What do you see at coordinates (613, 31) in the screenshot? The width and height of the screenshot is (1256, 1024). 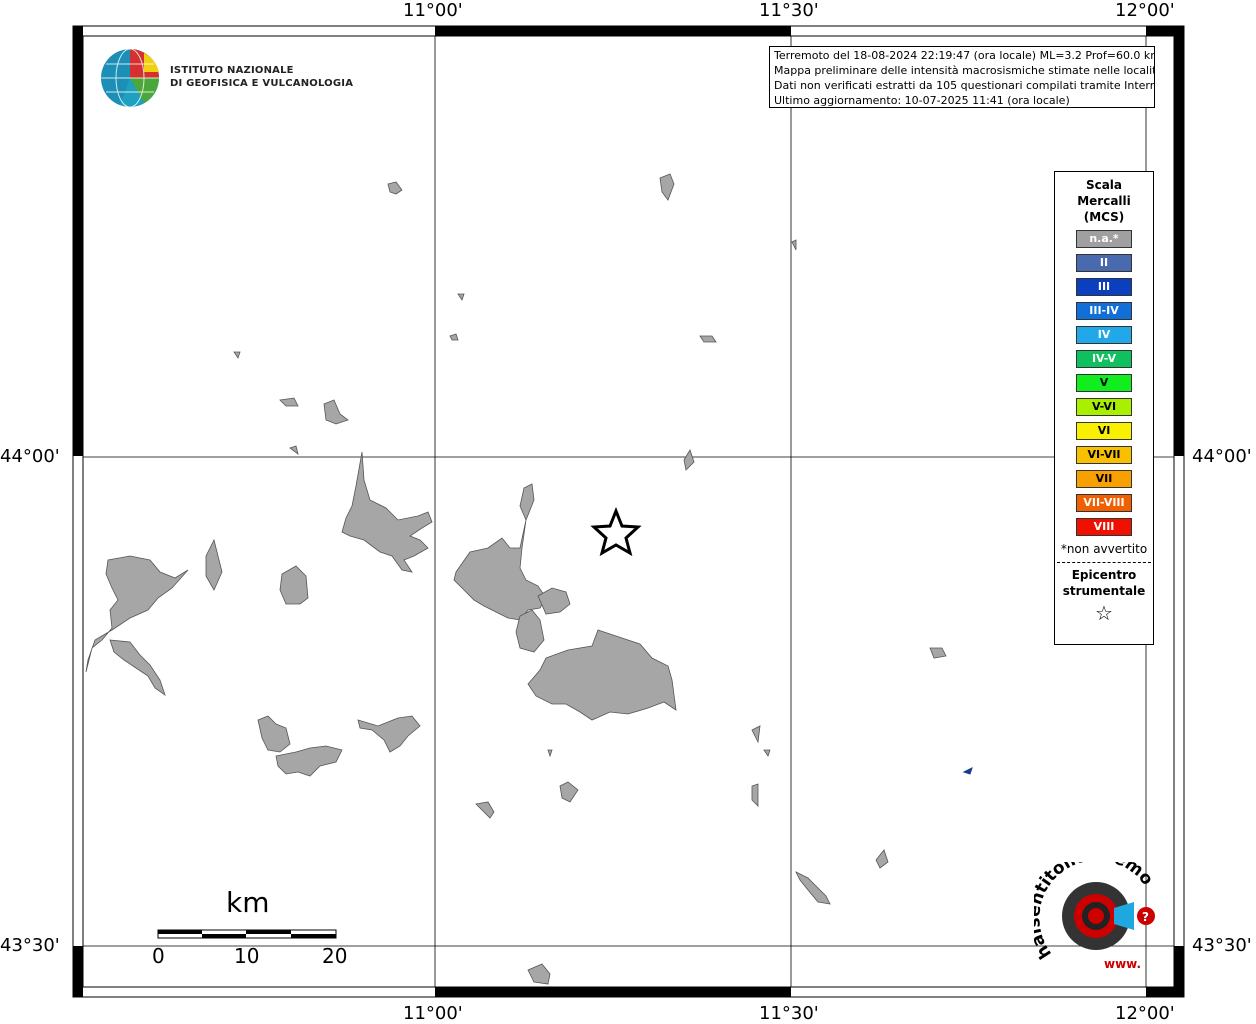 I see `frame-bar-top` at bounding box center [613, 31].